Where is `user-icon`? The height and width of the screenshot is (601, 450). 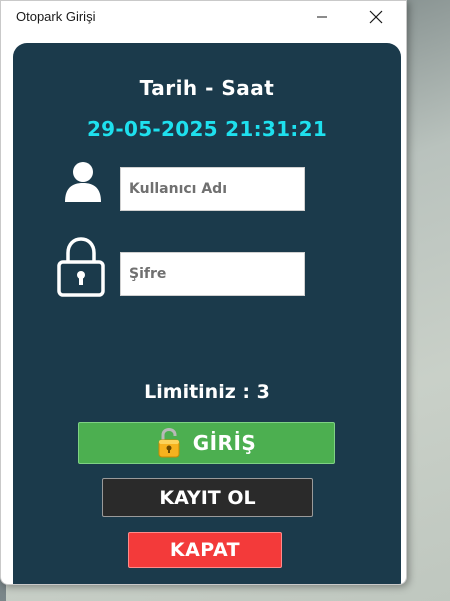
user-icon is located at coordinates (83, 182).